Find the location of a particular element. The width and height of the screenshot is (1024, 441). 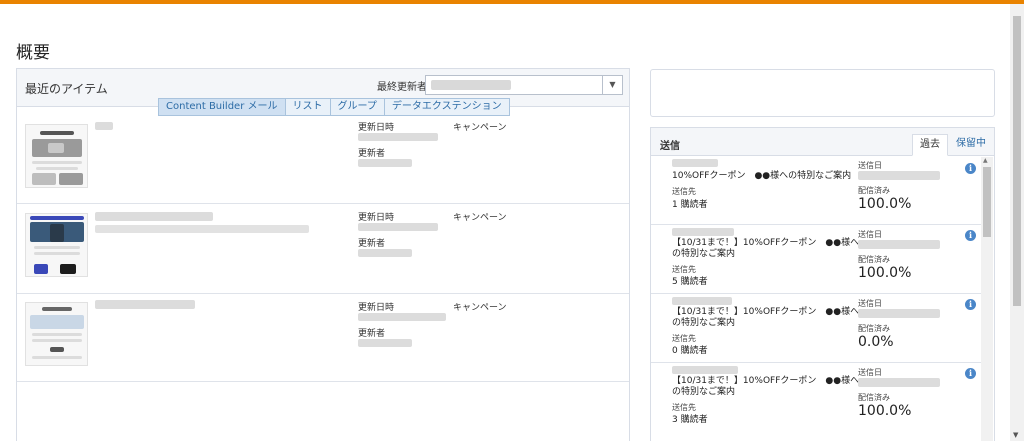

scroll-down-icon: ▼ is located at coordinates (1015, 435).